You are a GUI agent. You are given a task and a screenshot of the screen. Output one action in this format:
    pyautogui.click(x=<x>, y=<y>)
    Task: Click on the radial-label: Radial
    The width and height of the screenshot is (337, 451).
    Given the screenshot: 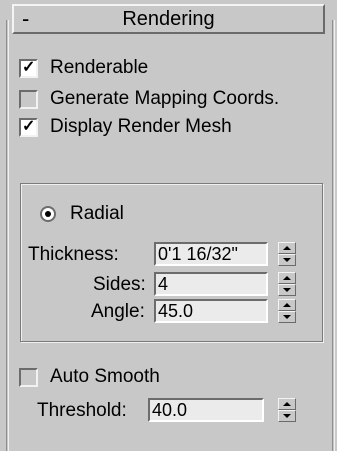 What is the action you would take?
    pyautogui.click(x=97, y=213)
    